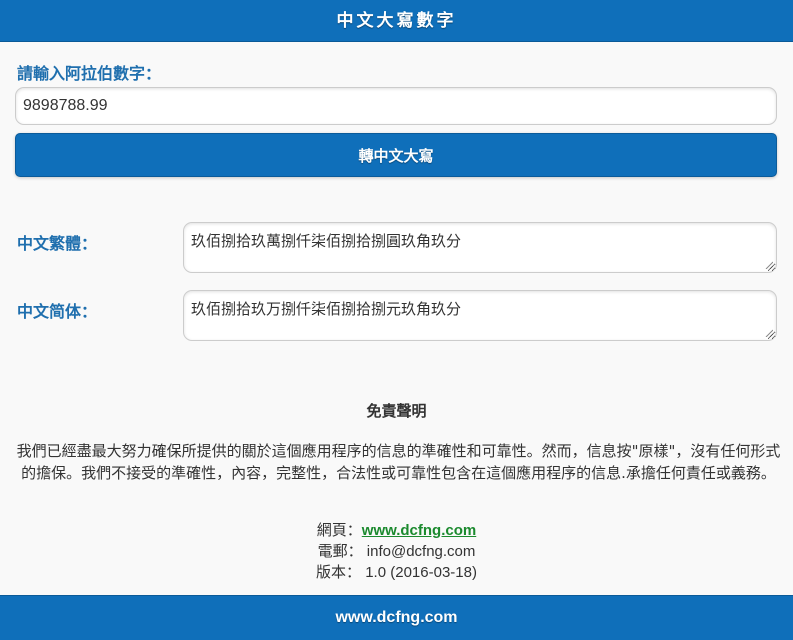  What do you see at coordinates (339, 572) in the screenshot?
I see `version-label: 版本：` at bounding box center [339, 572].